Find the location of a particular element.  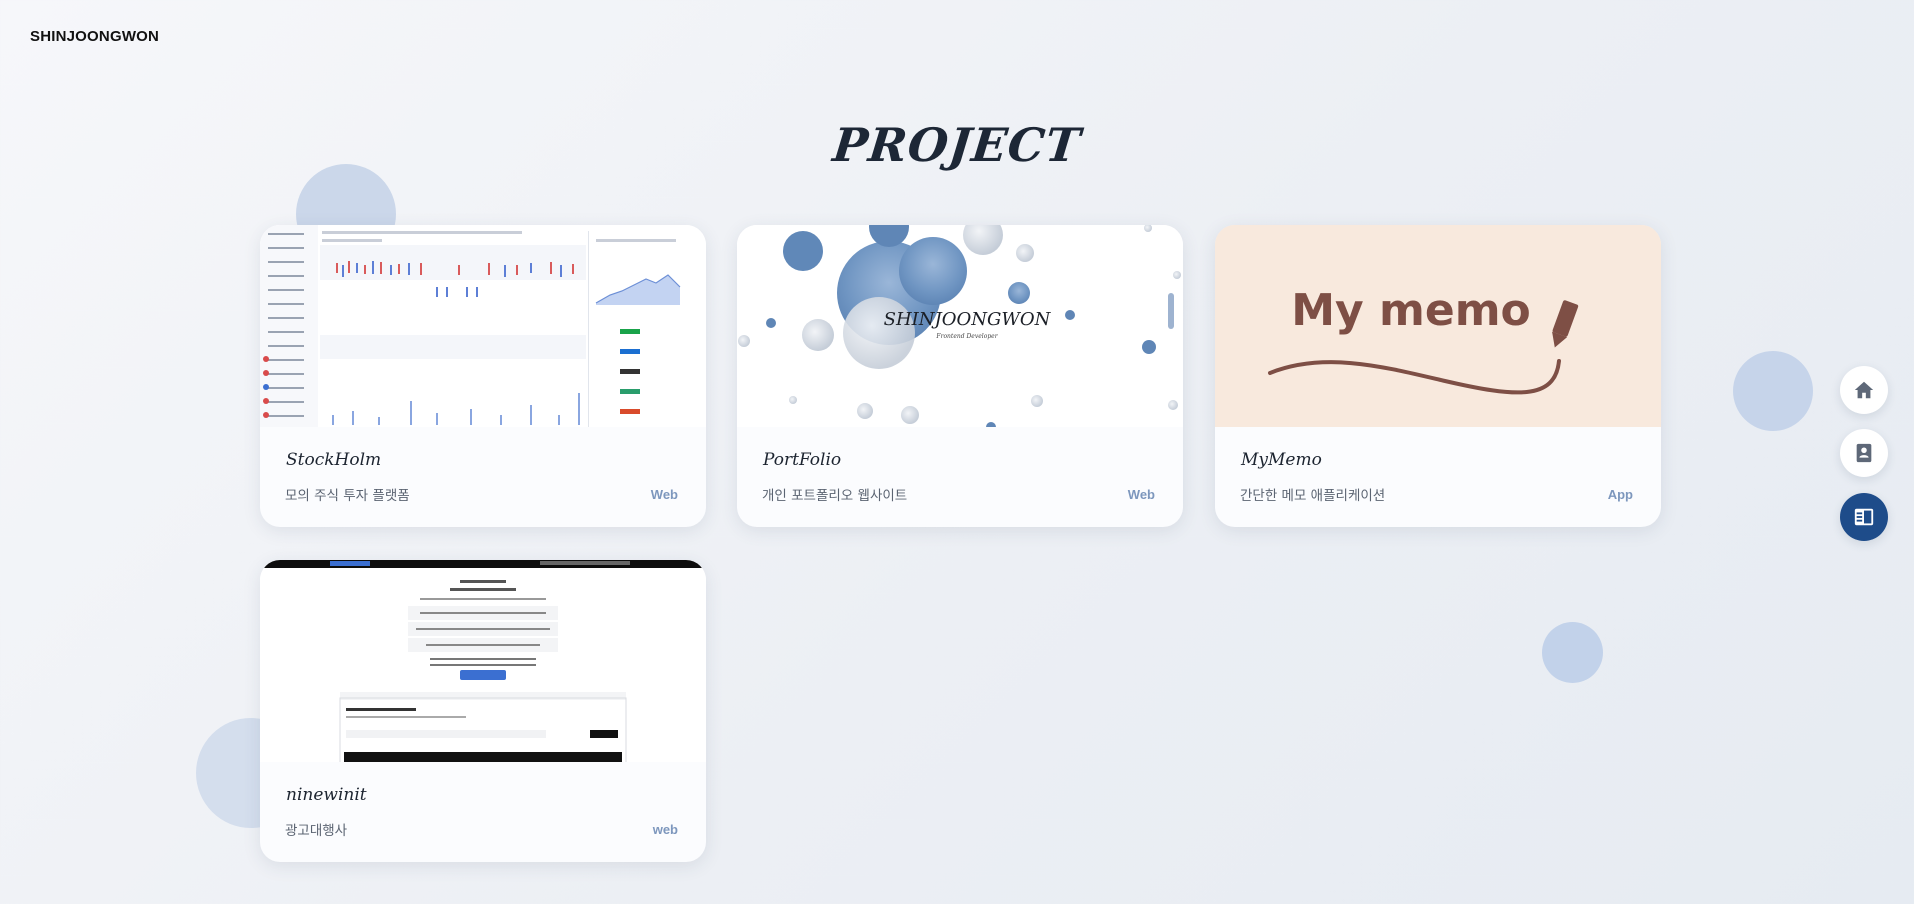

project-type-badge: App is located at coordinates (1620, 494).